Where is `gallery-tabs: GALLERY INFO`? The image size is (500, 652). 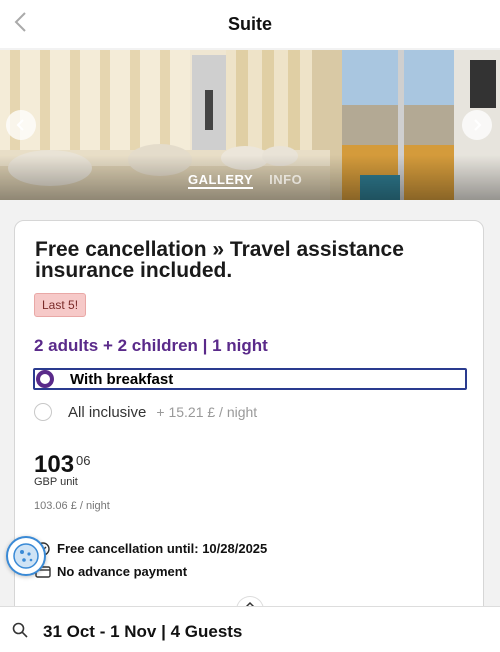
gallery-tabs: GALLERY INFO is located at coordinates (245, 180).